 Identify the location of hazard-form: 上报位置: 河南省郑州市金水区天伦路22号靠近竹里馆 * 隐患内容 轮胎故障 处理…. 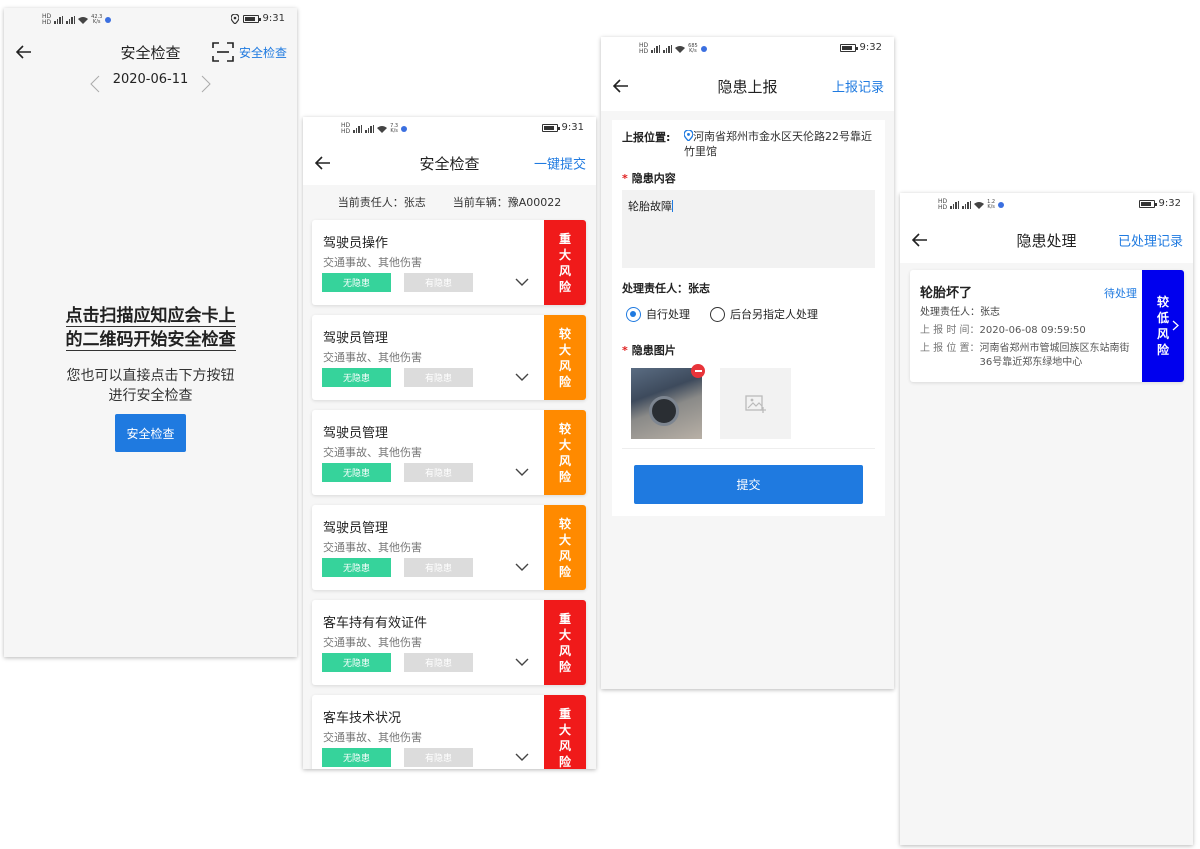
(748, 318).